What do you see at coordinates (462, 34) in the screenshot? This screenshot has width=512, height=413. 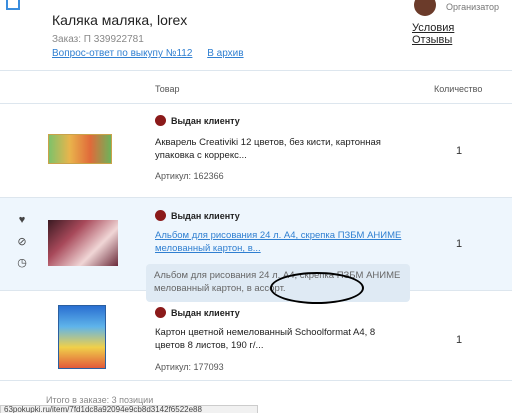 I see `right-links: Условия Отзывы` at bounding box center [462, 34].